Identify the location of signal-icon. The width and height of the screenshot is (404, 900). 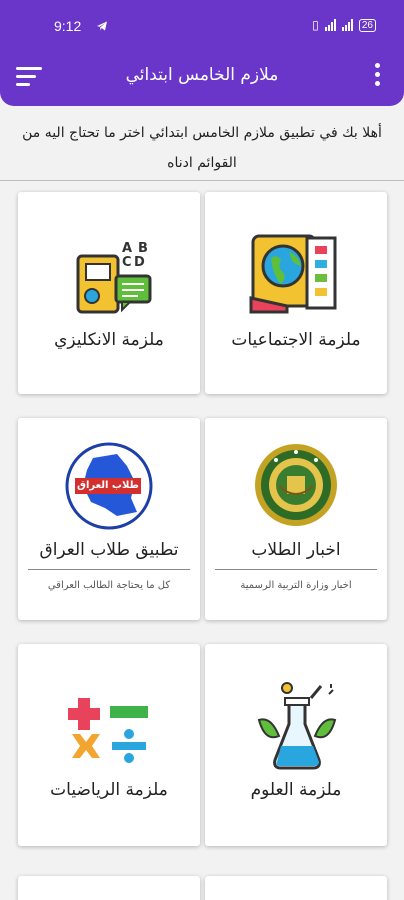
(330, 25).